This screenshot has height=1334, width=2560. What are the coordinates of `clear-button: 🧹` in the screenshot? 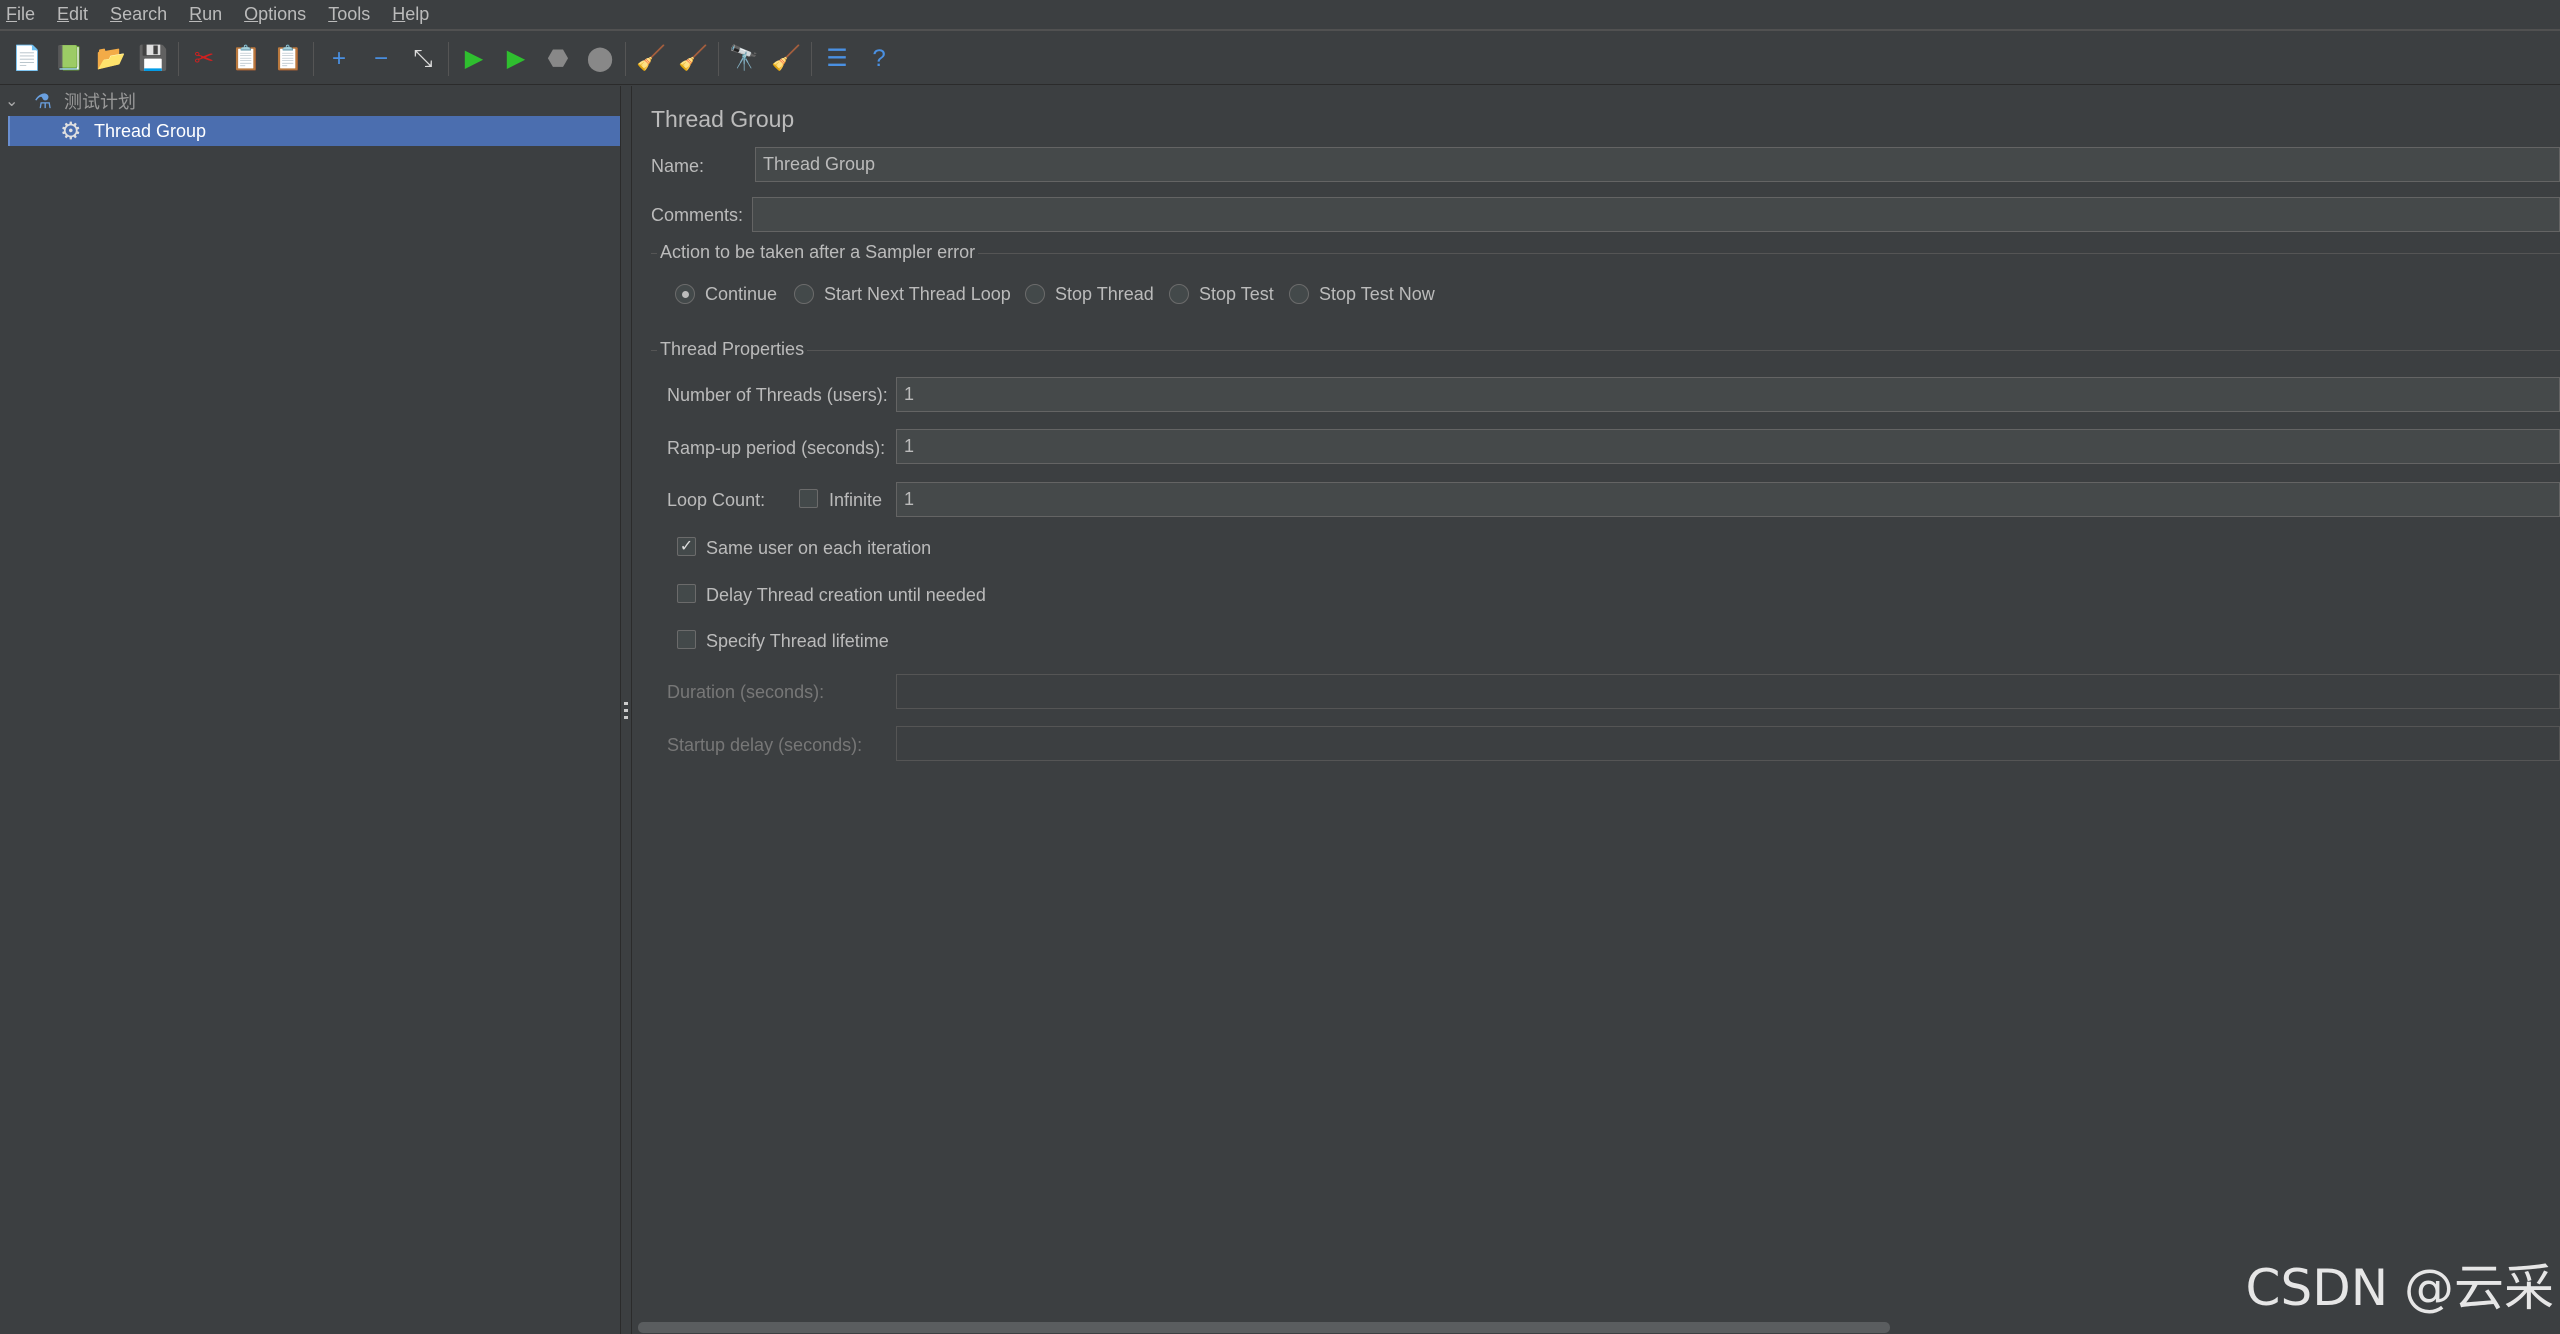 It's located at (651, 59).